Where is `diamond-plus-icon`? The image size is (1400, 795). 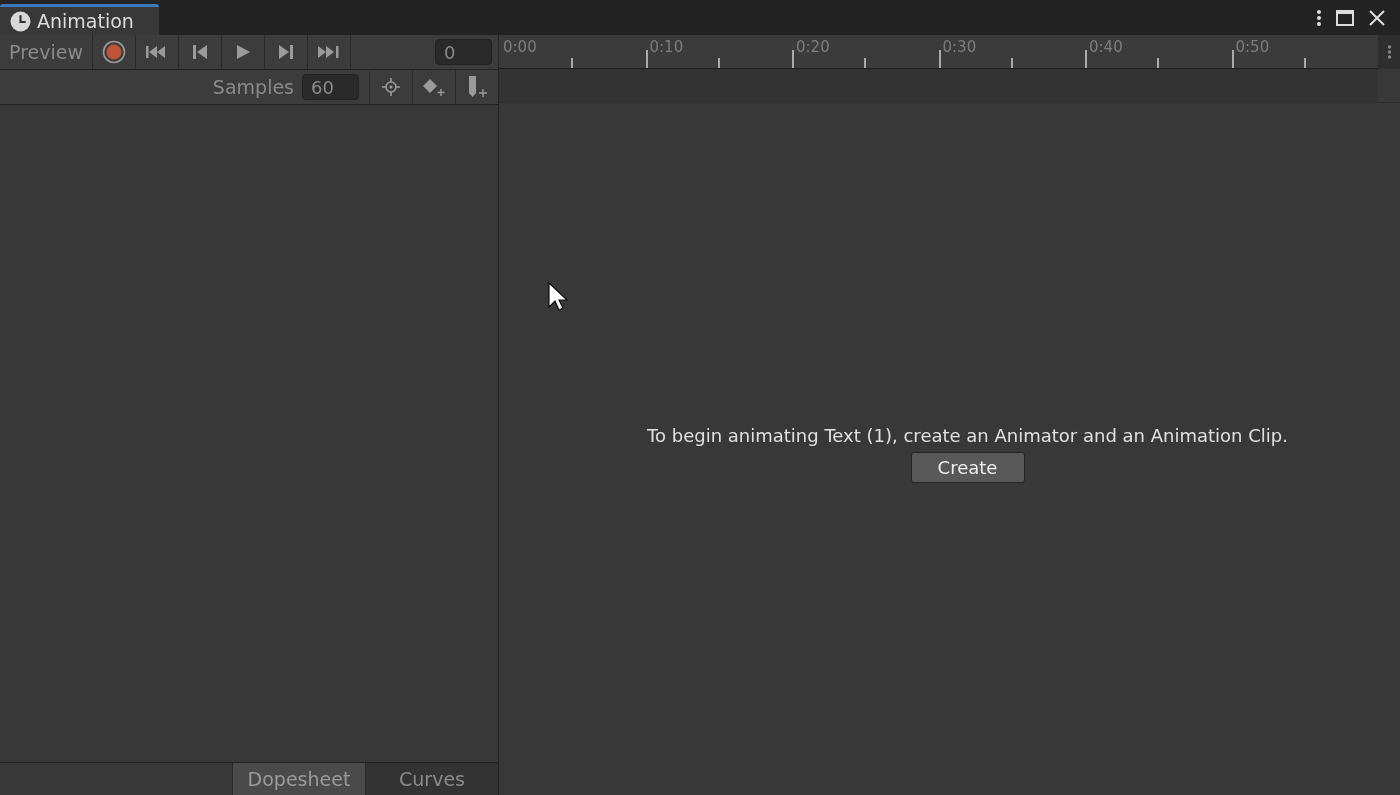
diamond-plus-icon is located at coordinates (434, 87).